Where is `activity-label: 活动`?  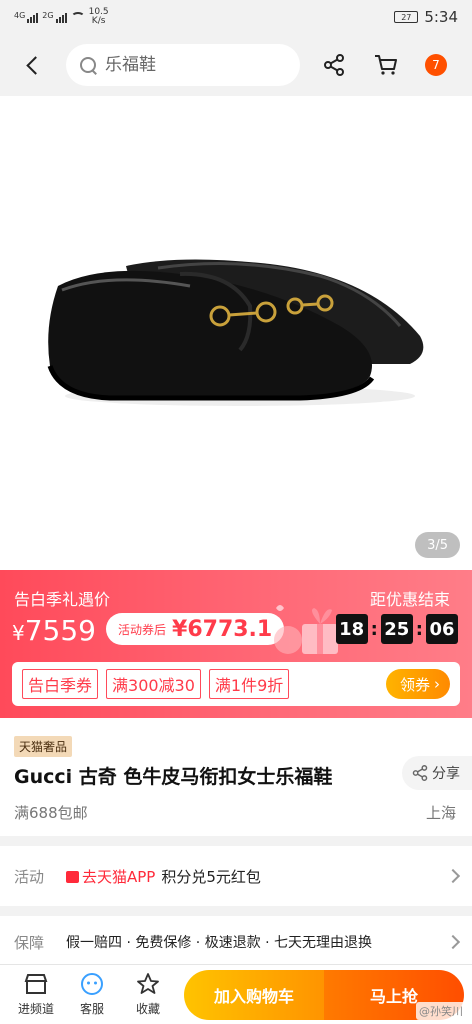
activity-label: 活动 is located at coordinates (29, 876).